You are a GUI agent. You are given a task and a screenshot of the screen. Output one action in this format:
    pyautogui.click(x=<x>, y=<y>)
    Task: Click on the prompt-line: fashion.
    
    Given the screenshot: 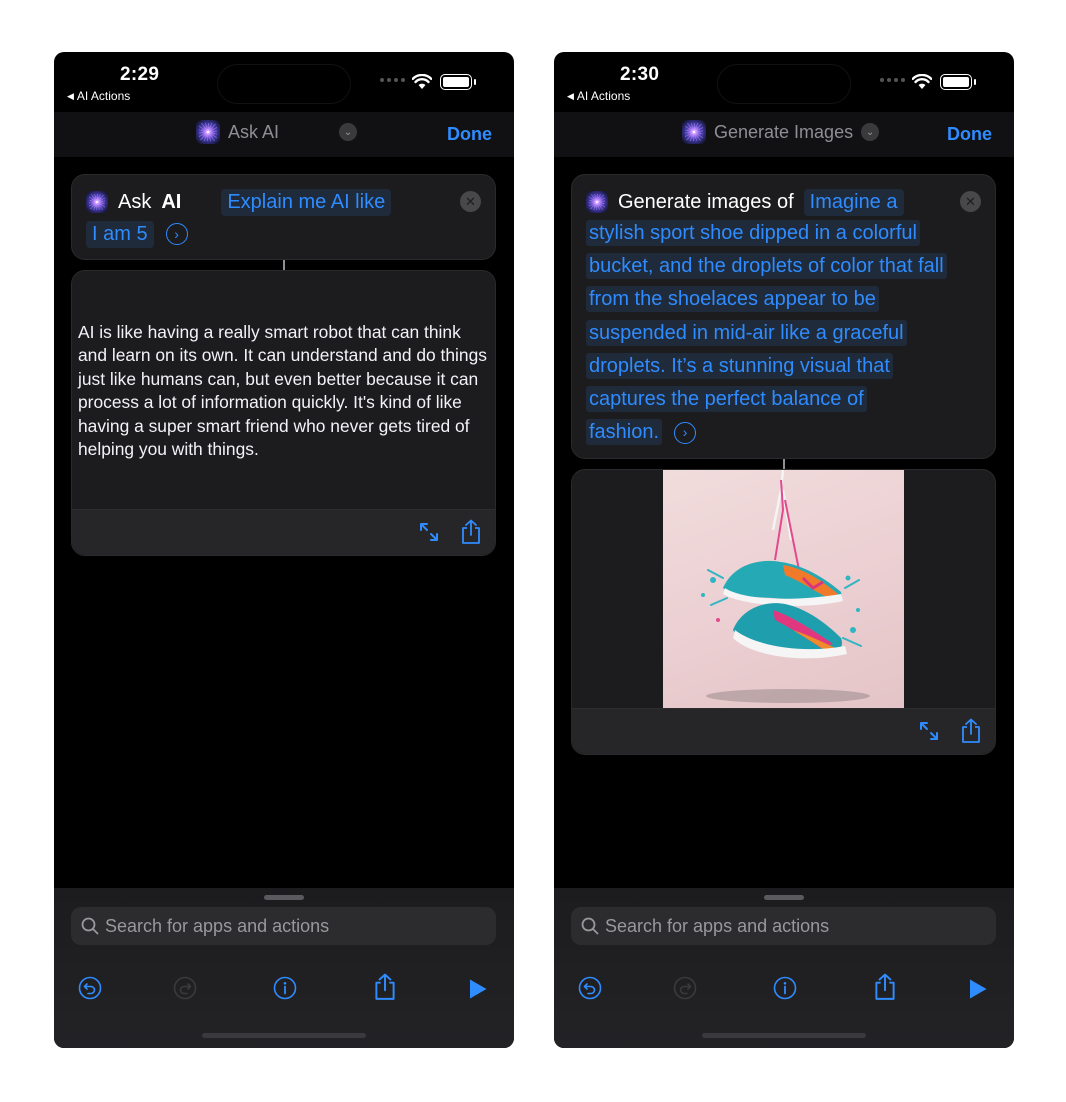 What is the action you would take?
    pyautogui.click(x=624, y=432)
    